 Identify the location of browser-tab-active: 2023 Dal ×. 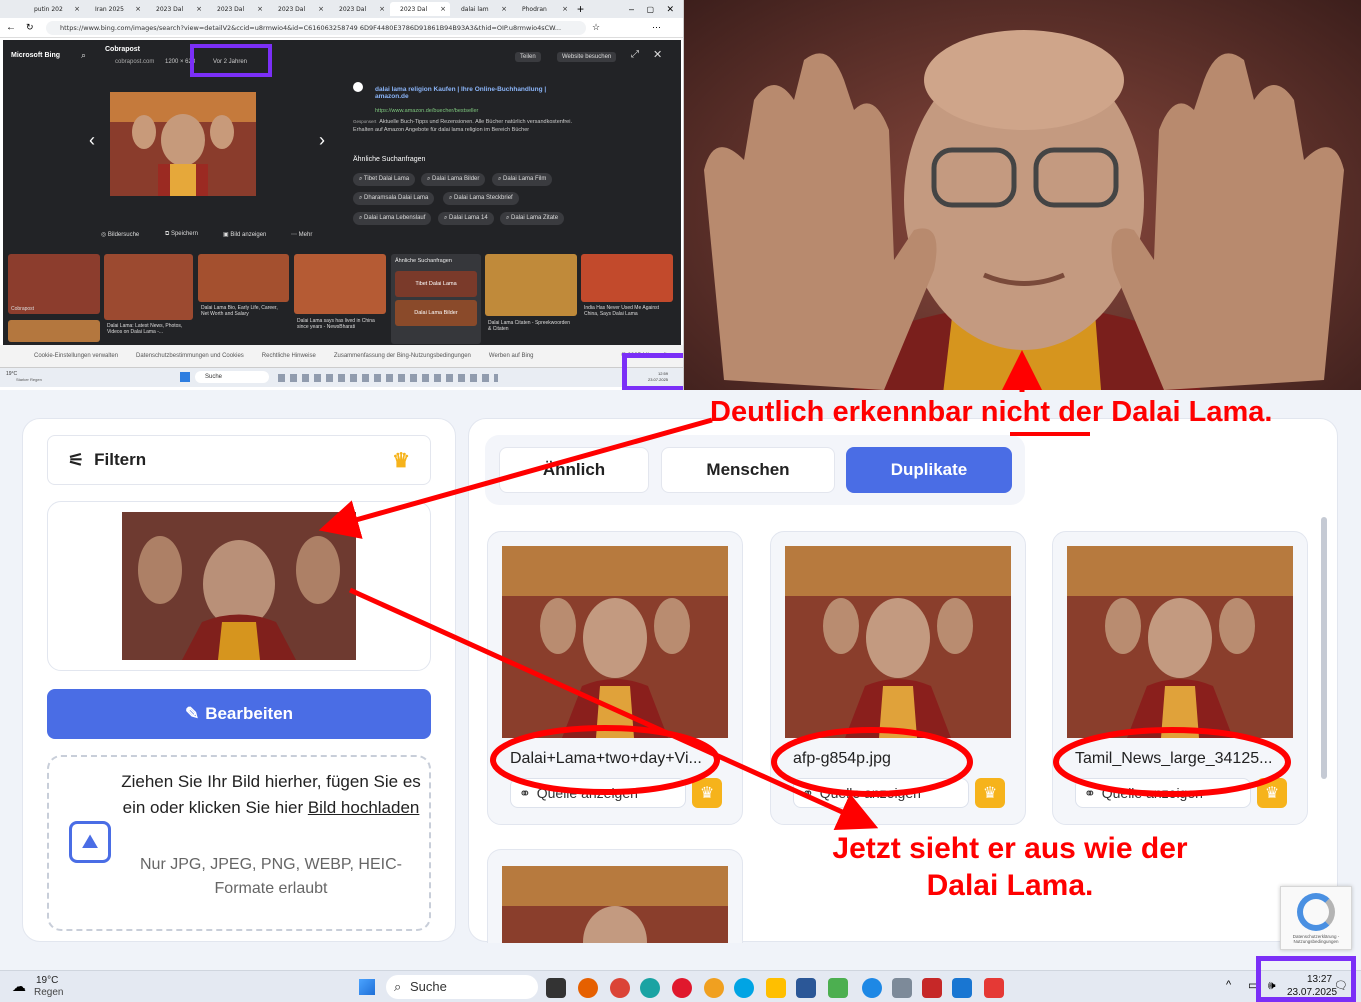
(420, 9).